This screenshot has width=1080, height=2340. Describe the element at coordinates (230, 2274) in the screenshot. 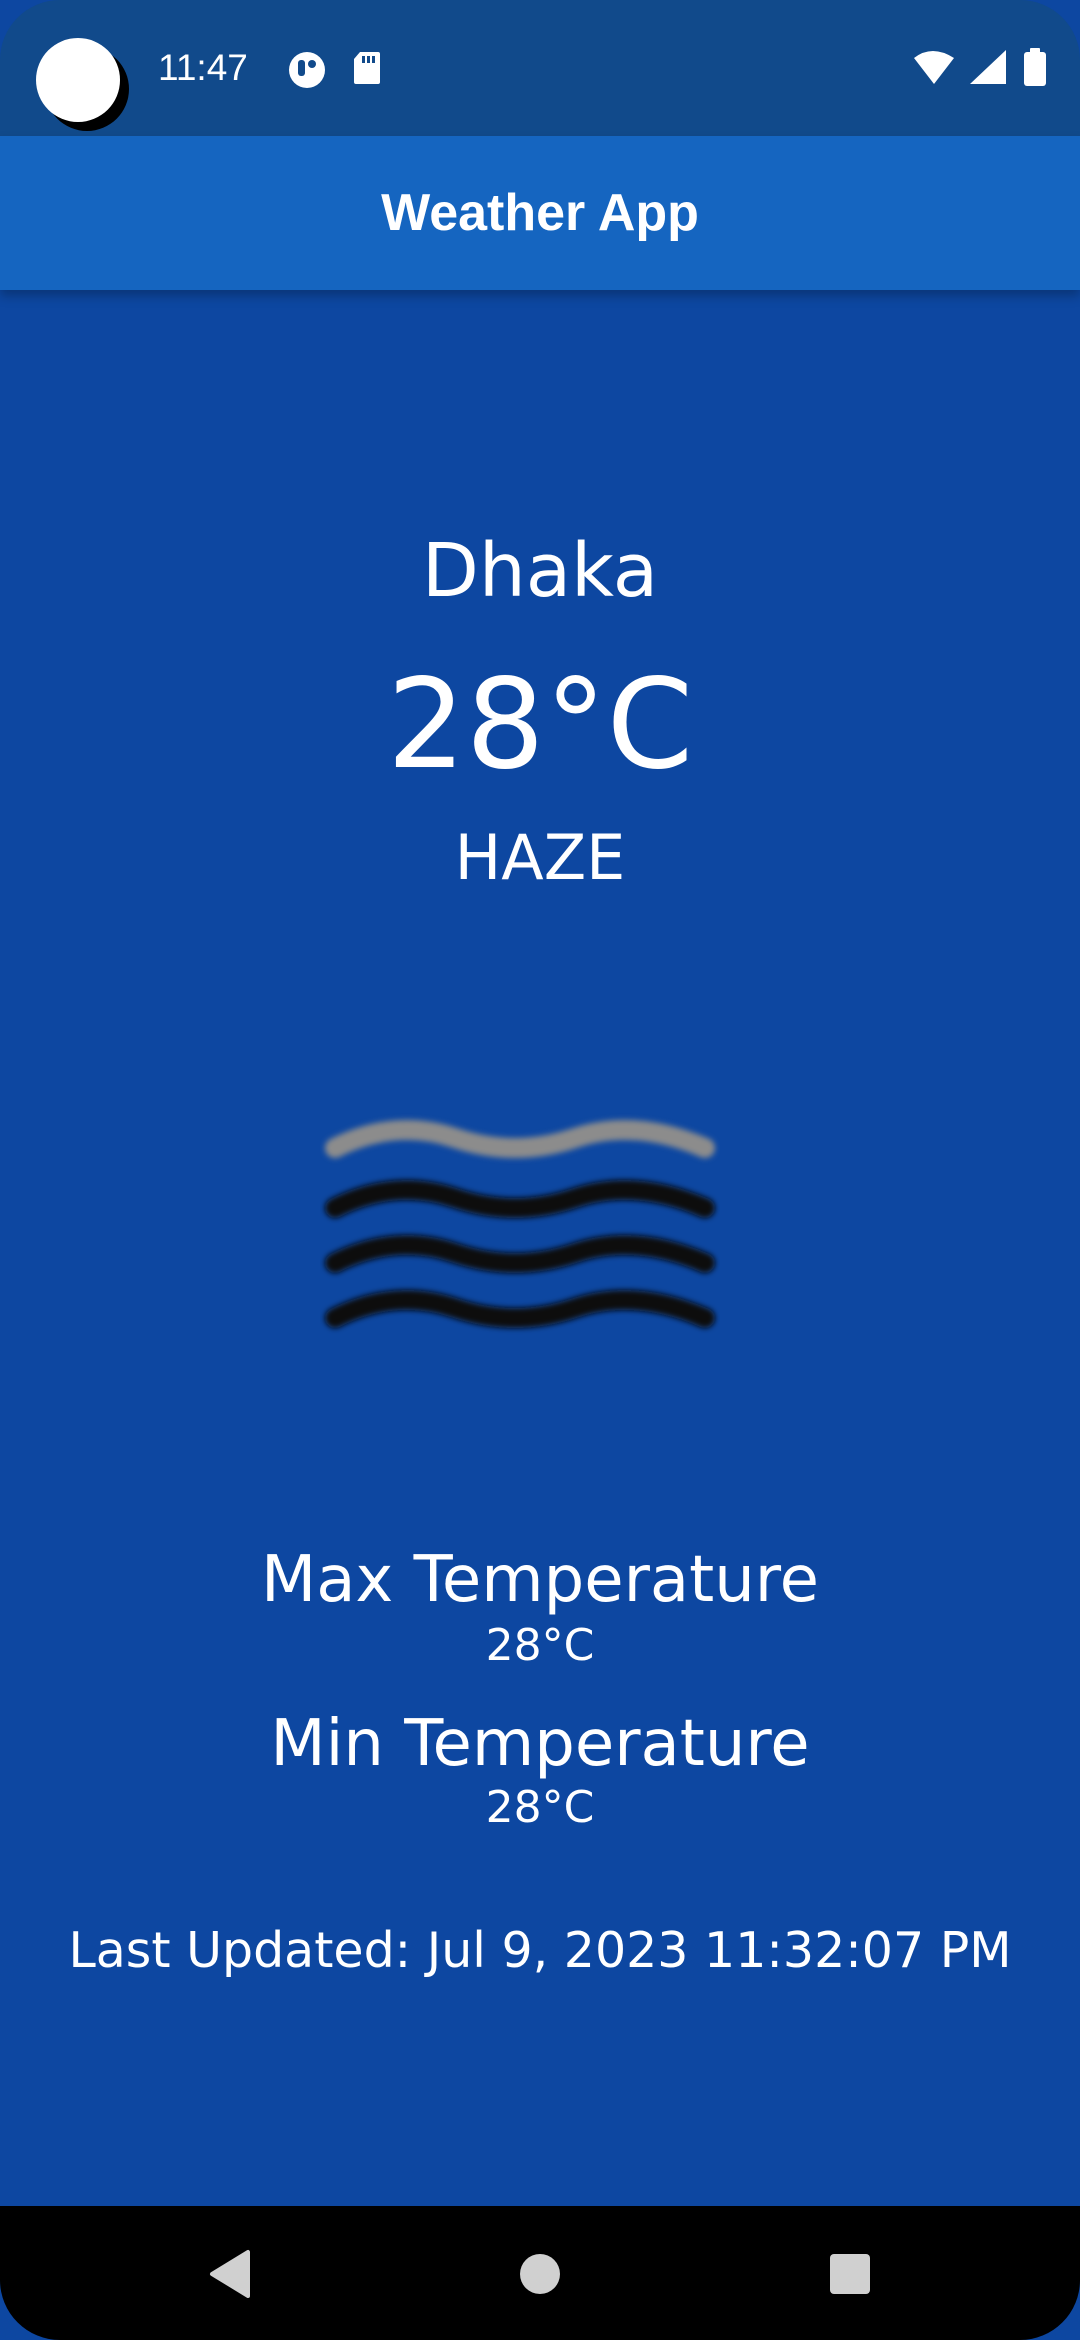

I see `back-icon` at that location.